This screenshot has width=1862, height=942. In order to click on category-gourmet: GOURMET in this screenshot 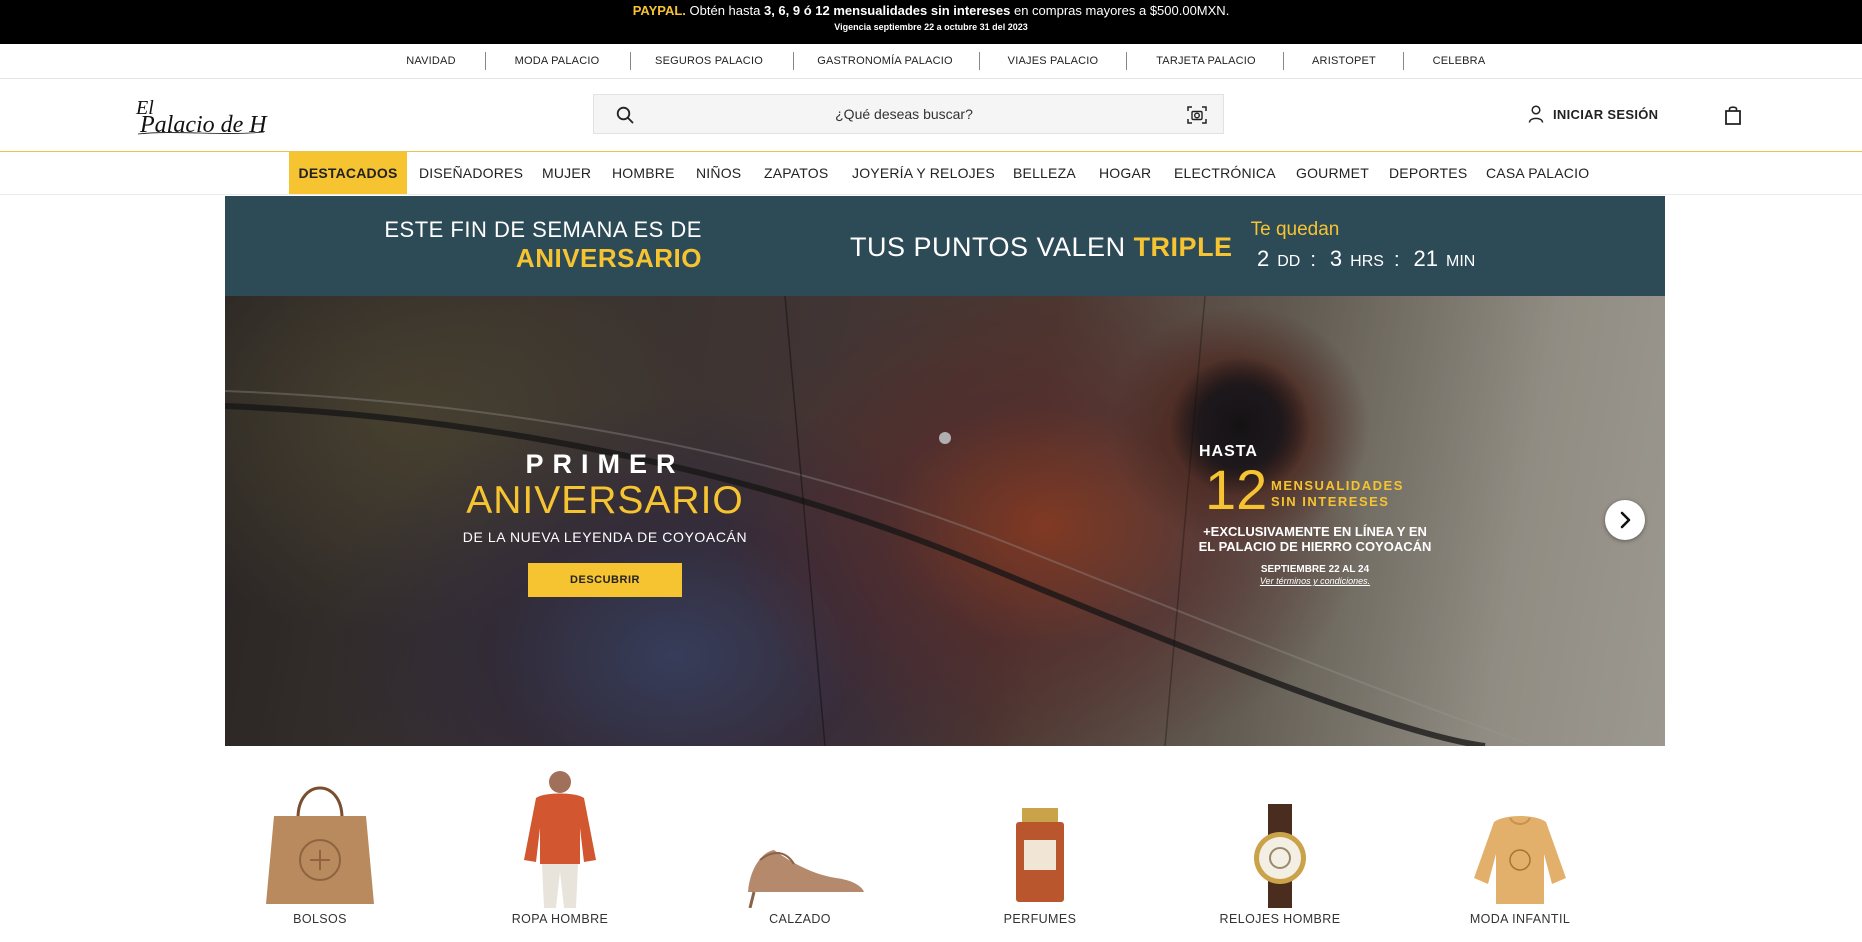, I will do `click(1332, 173)`.